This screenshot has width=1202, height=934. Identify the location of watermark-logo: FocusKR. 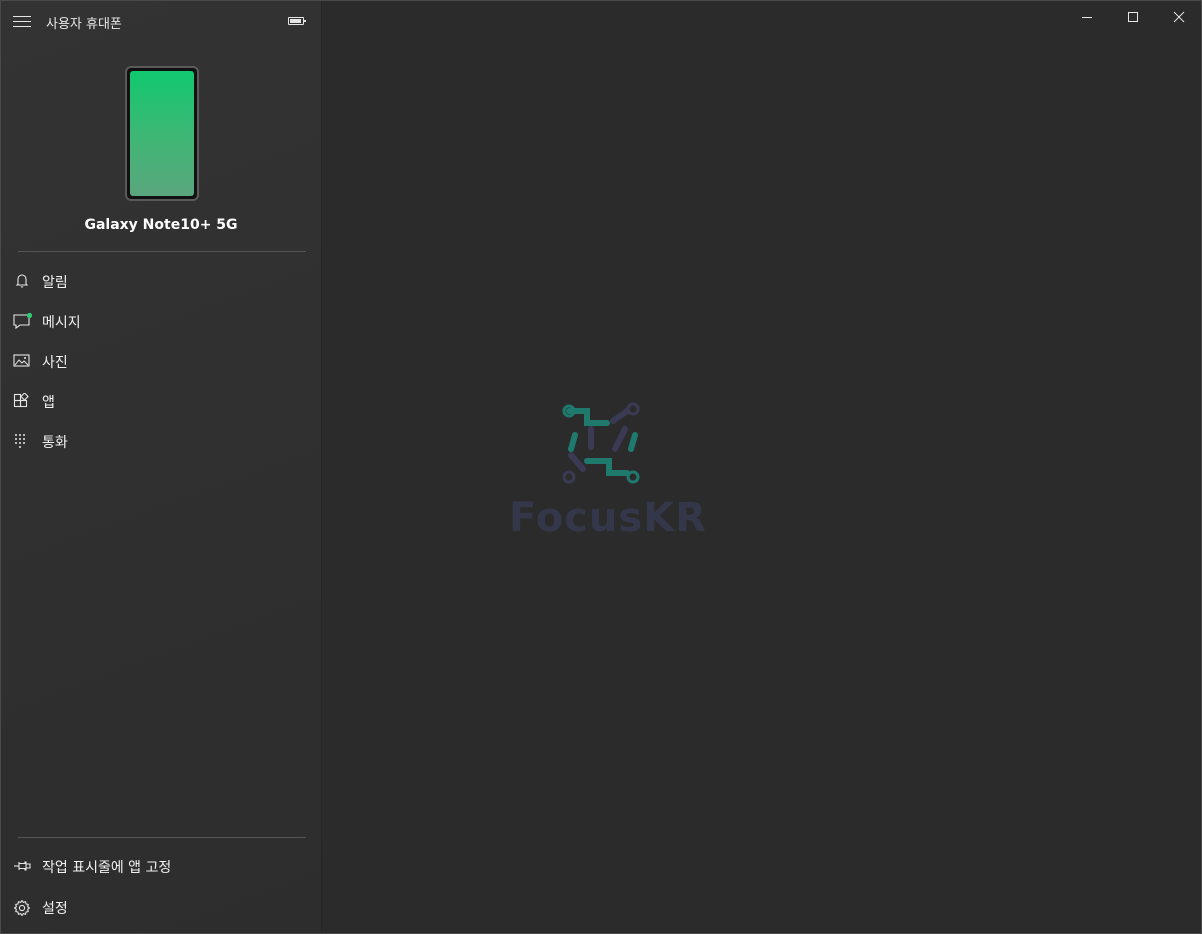
(608, 470).